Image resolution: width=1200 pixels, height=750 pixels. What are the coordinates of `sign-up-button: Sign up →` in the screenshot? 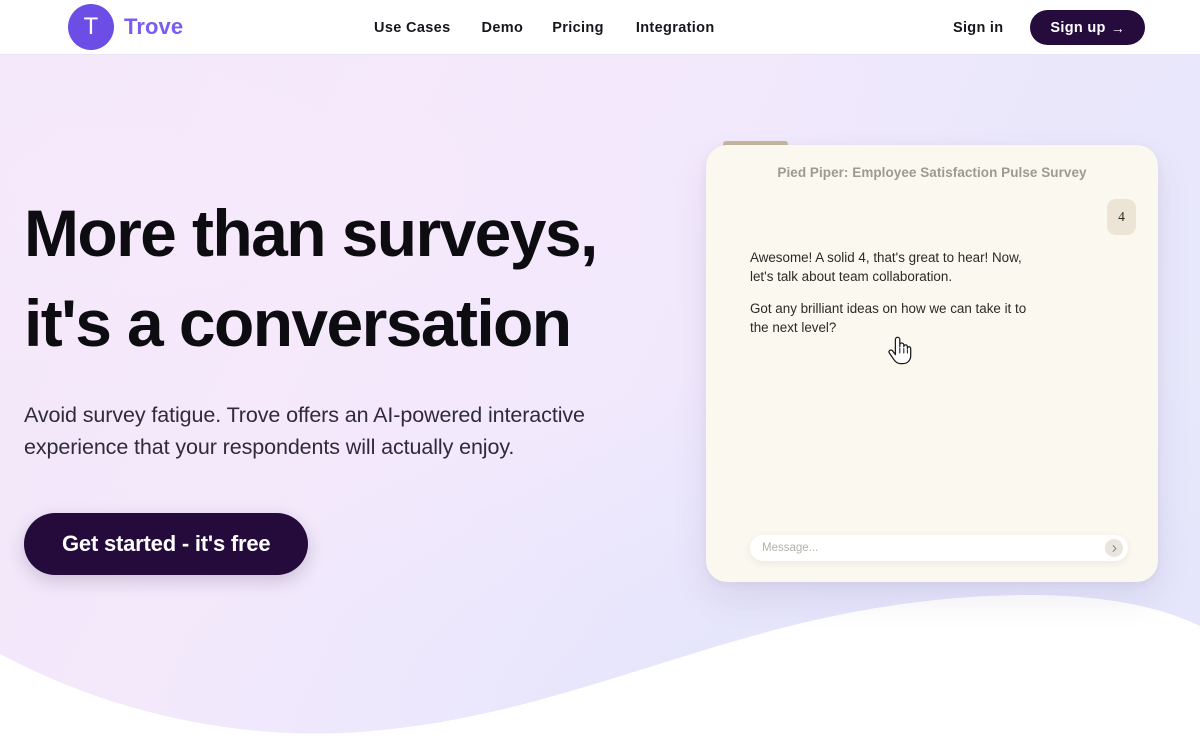 It's located at (1087, 27).